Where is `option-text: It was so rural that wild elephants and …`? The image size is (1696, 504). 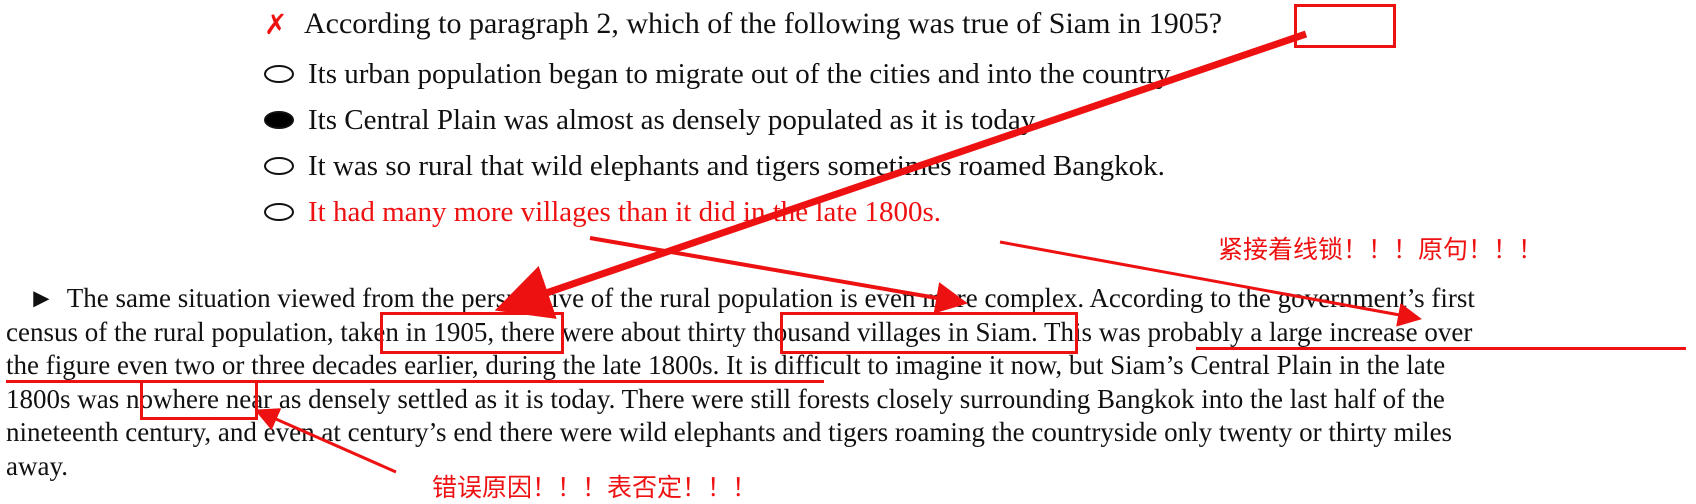 option-text: It was so rural that wild elephants and … is located at coordinates (736, 166).